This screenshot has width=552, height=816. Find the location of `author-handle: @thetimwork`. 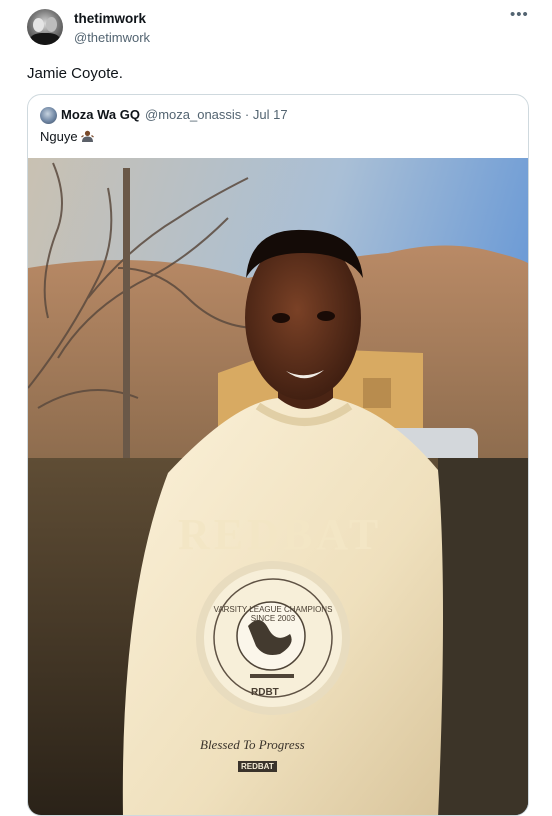

author-handle: @thetimwork is located at coordinates (112, 37).